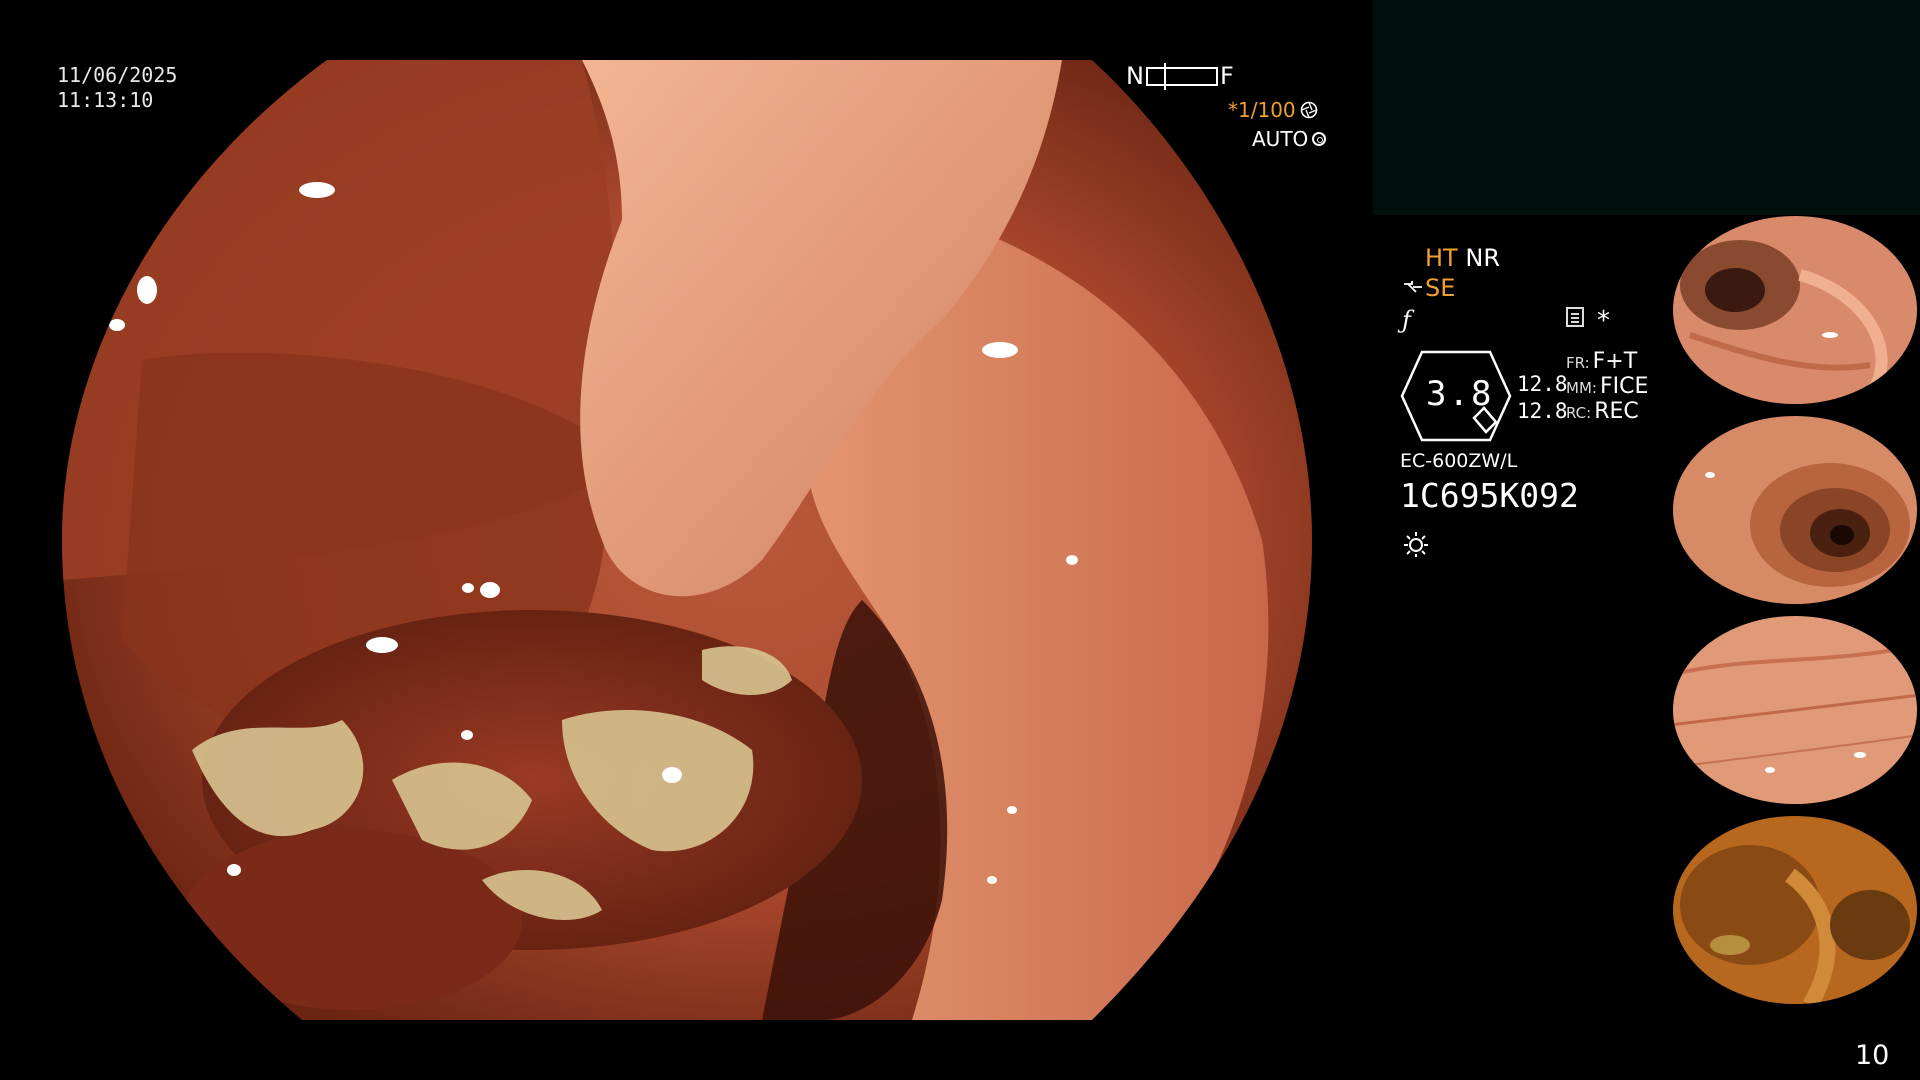  I want to click on aperture-icon, so click(1308, 110).